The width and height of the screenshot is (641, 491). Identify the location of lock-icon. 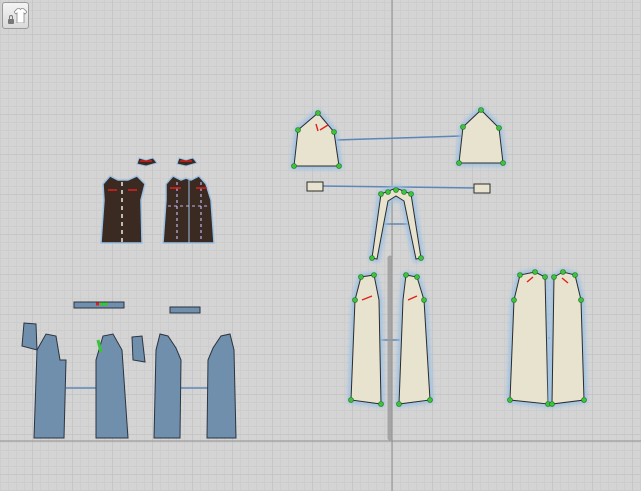
(11, 19).